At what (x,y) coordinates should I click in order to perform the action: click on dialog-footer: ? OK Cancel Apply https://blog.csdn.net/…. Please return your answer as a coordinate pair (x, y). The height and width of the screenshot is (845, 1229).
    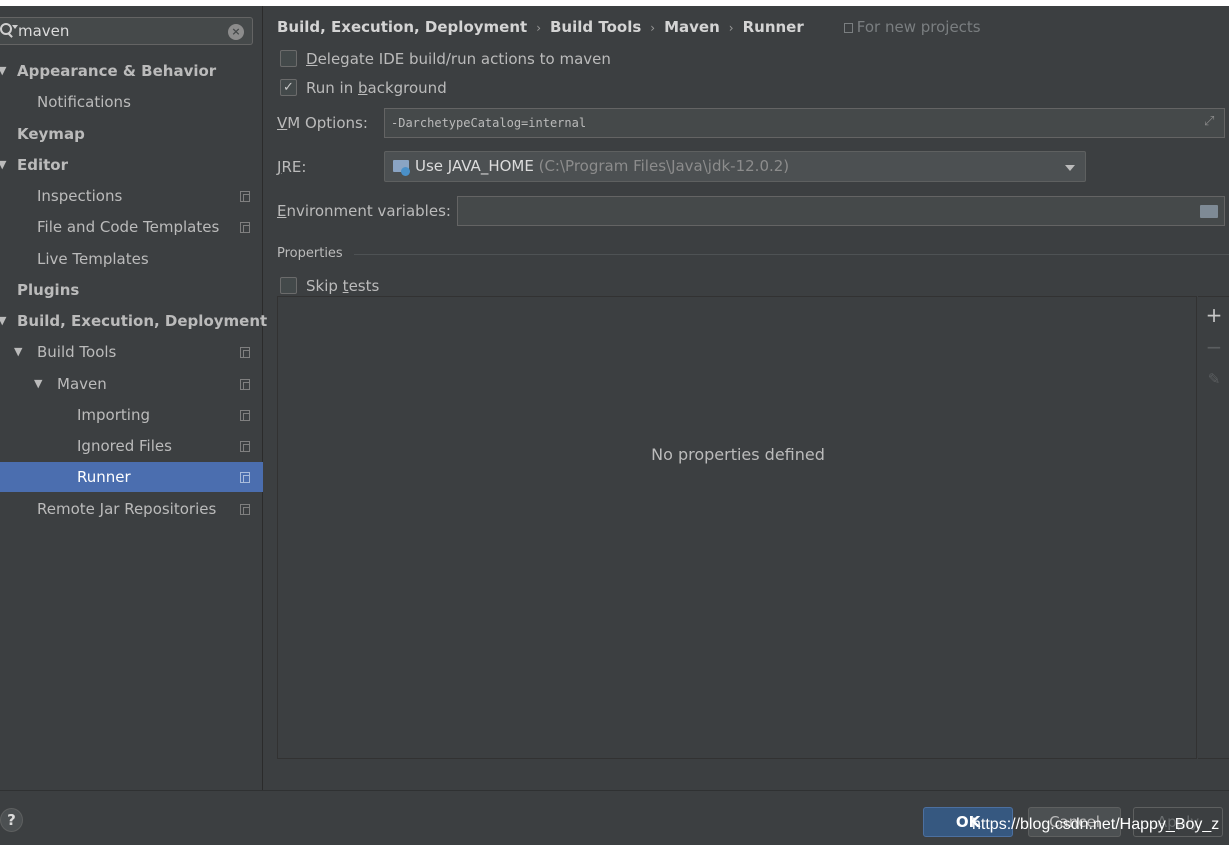
    Looking at the image, I should click on (614, 817).